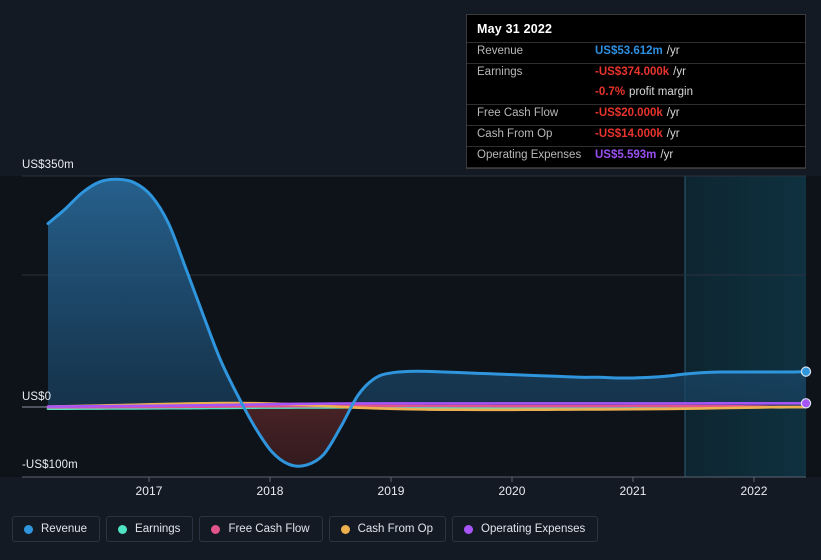  Describe the element at coordinates (754, 491) in the screenshot. I see `x-axis-label-2022: 2022` at that location.